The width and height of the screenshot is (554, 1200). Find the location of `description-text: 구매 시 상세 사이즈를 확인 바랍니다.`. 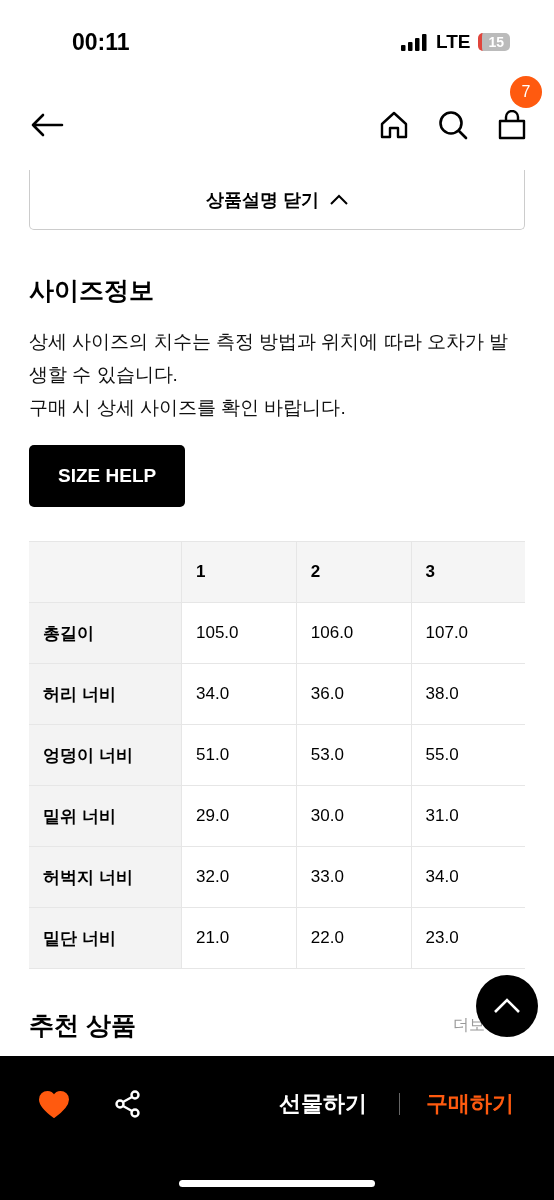

description-text: 구매 시 상세 사이즈를 확인 바랍니다. is located at coordinates (188, 408).